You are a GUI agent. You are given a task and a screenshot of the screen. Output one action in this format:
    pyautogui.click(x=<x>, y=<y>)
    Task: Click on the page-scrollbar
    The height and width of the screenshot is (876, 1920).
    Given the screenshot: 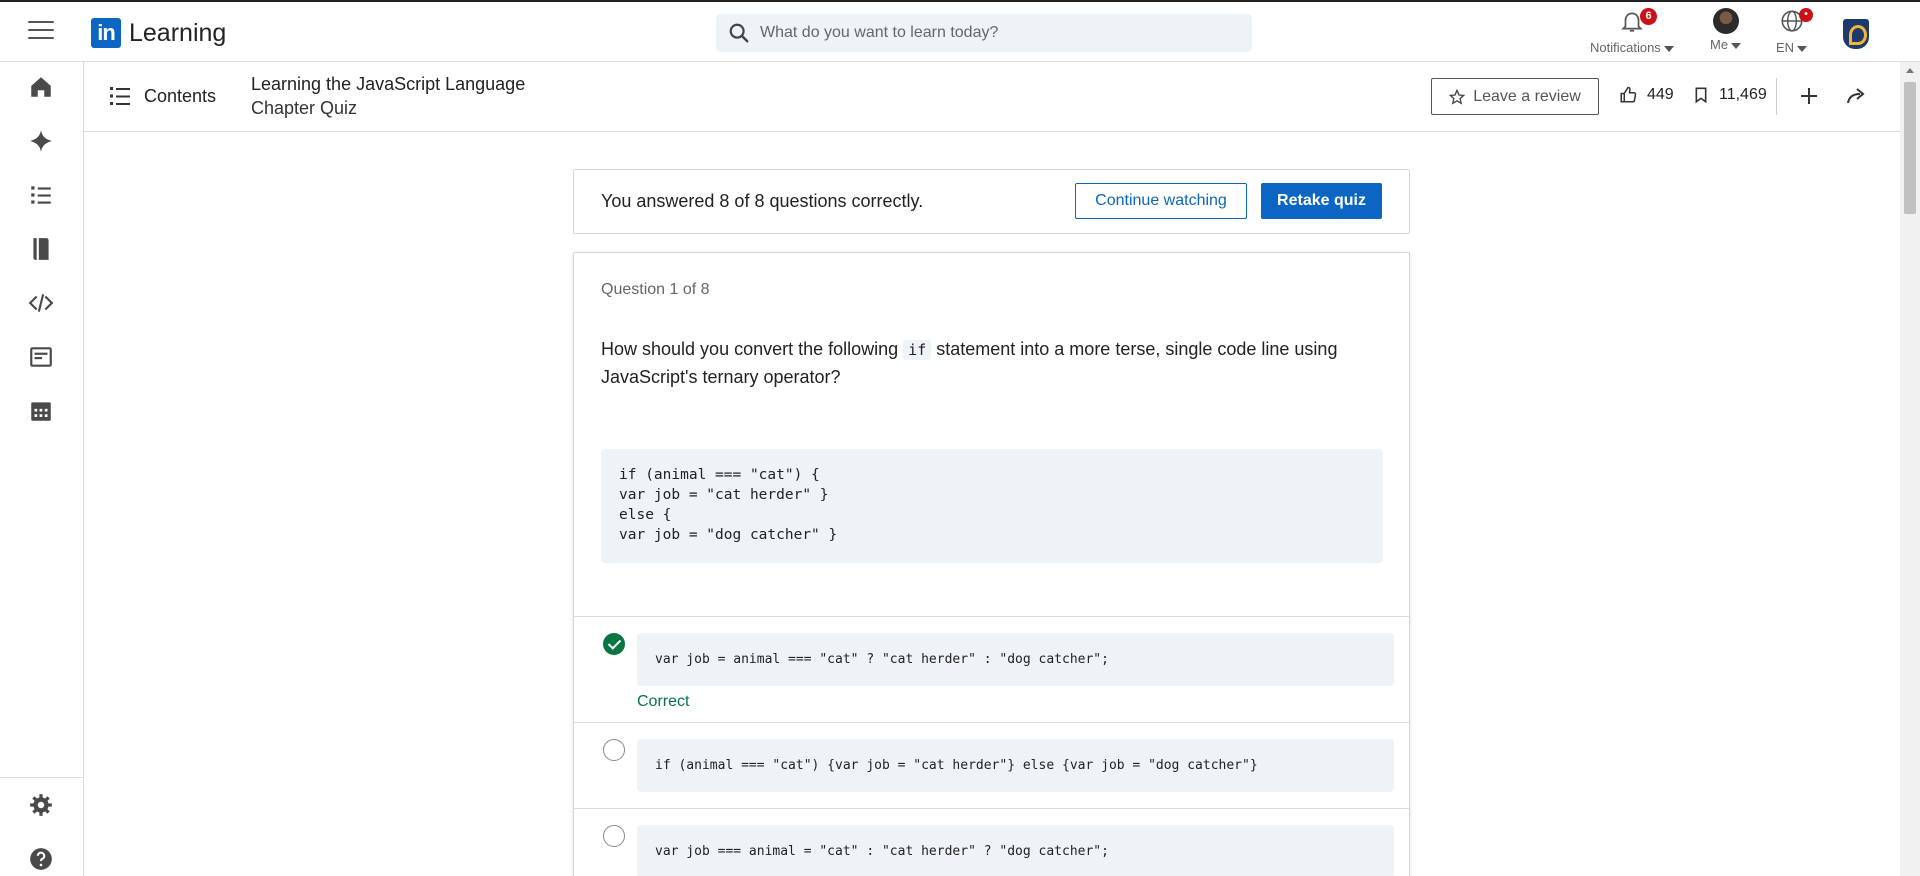 What is the action you would take?
    pyautogui.click(x=1910, y=469)
    